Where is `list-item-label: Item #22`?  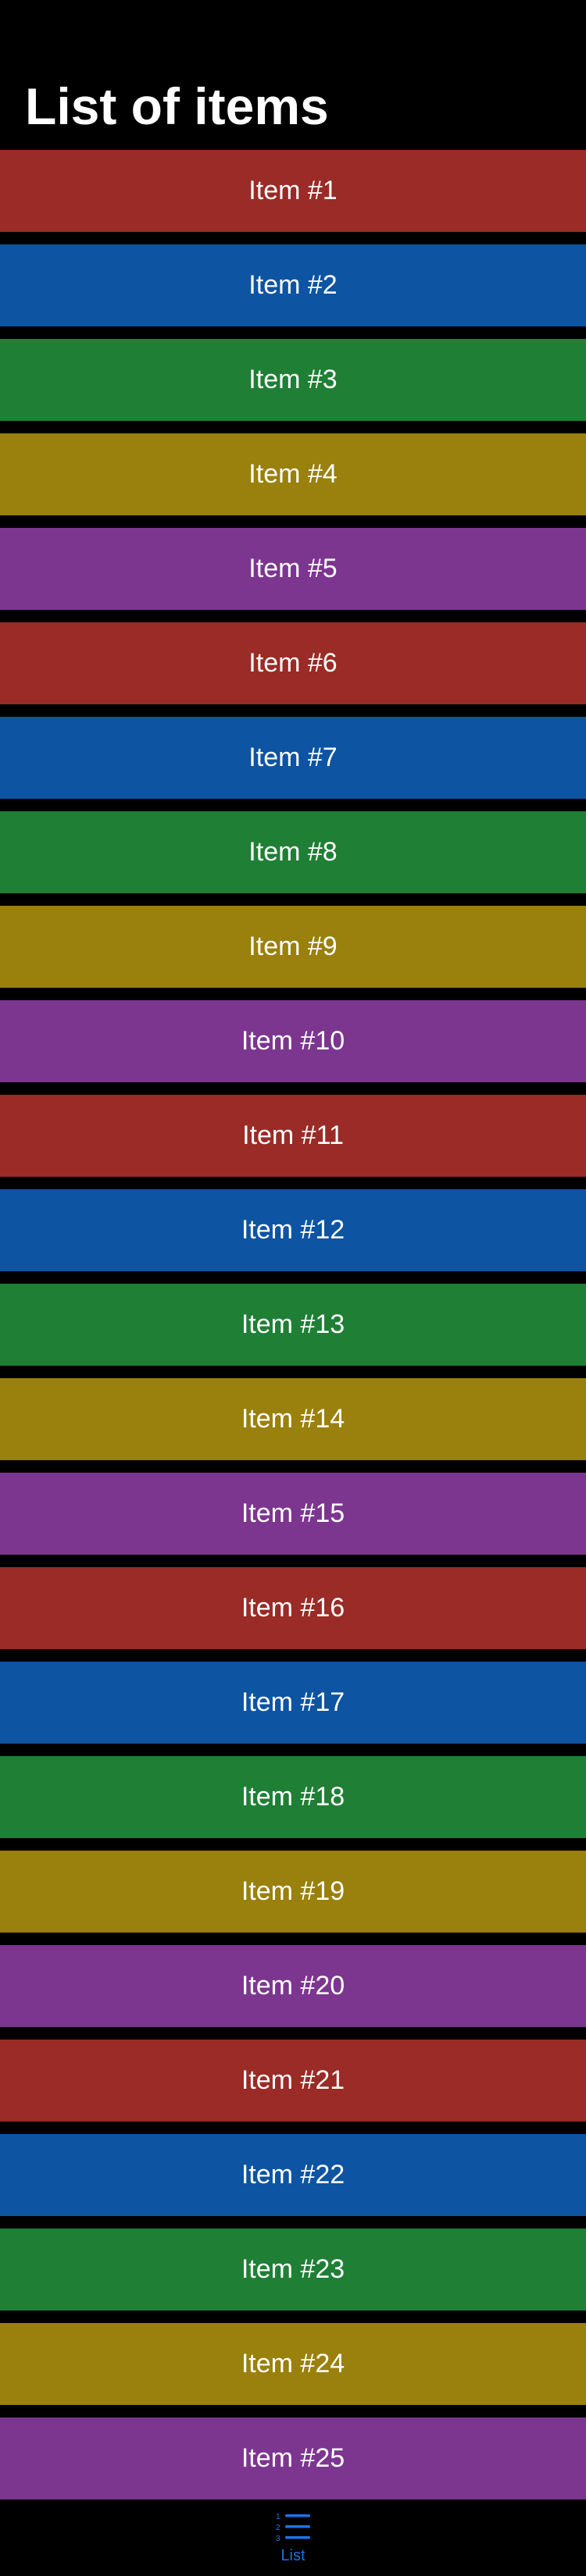 list-item-label: Item #22 is located at coordinates (293, 2174).